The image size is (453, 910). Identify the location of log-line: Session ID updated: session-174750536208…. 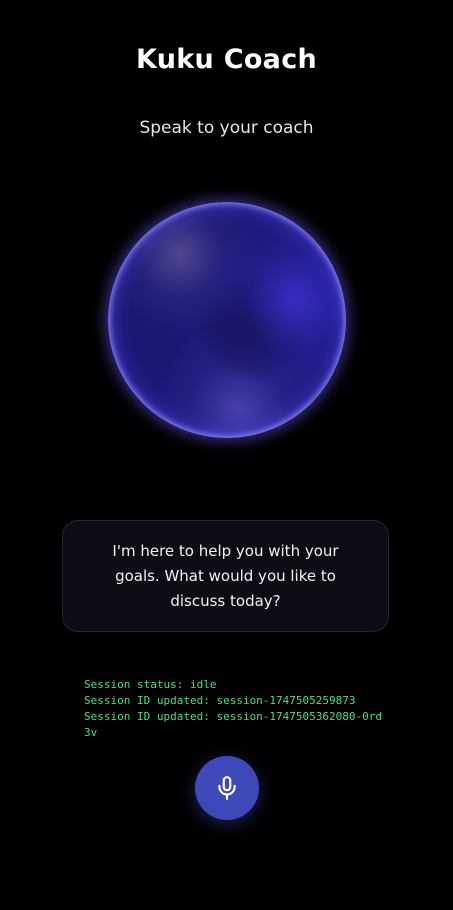
(233, 724).